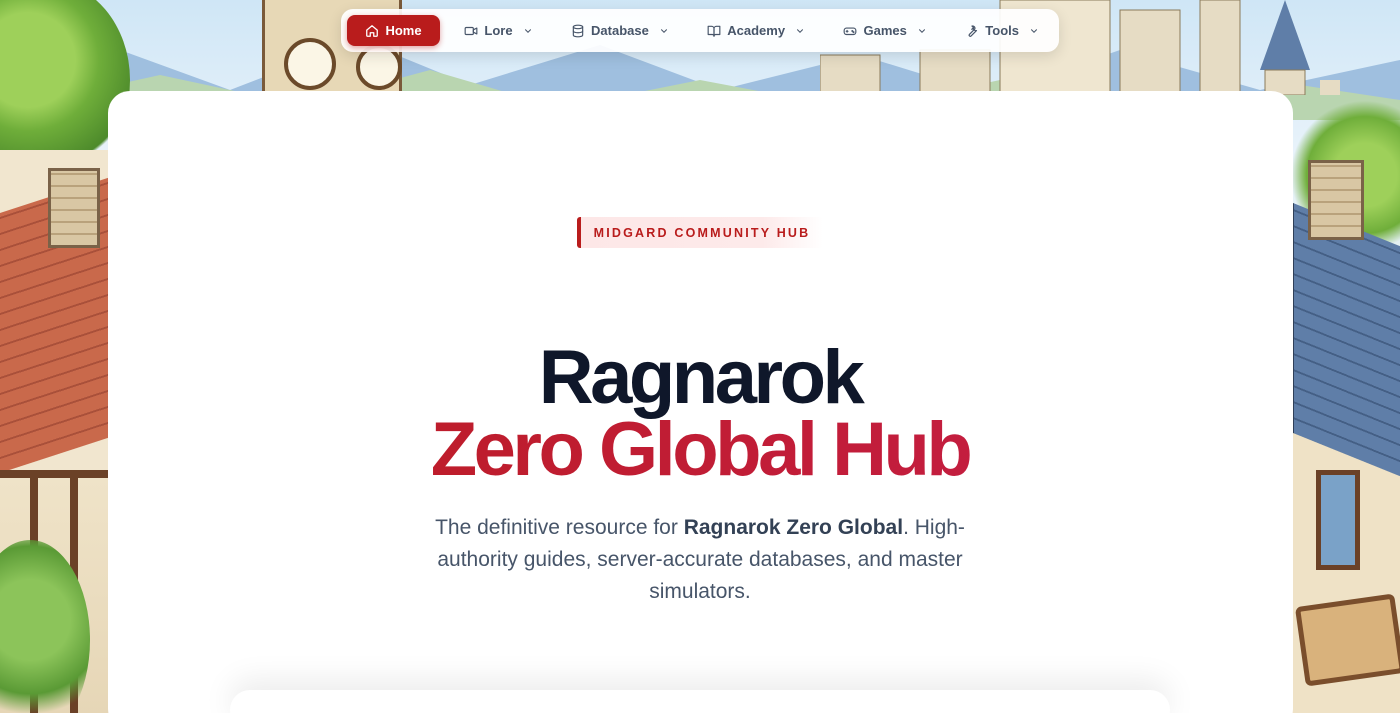  I want to click on chimney-left, so click(74, 208).